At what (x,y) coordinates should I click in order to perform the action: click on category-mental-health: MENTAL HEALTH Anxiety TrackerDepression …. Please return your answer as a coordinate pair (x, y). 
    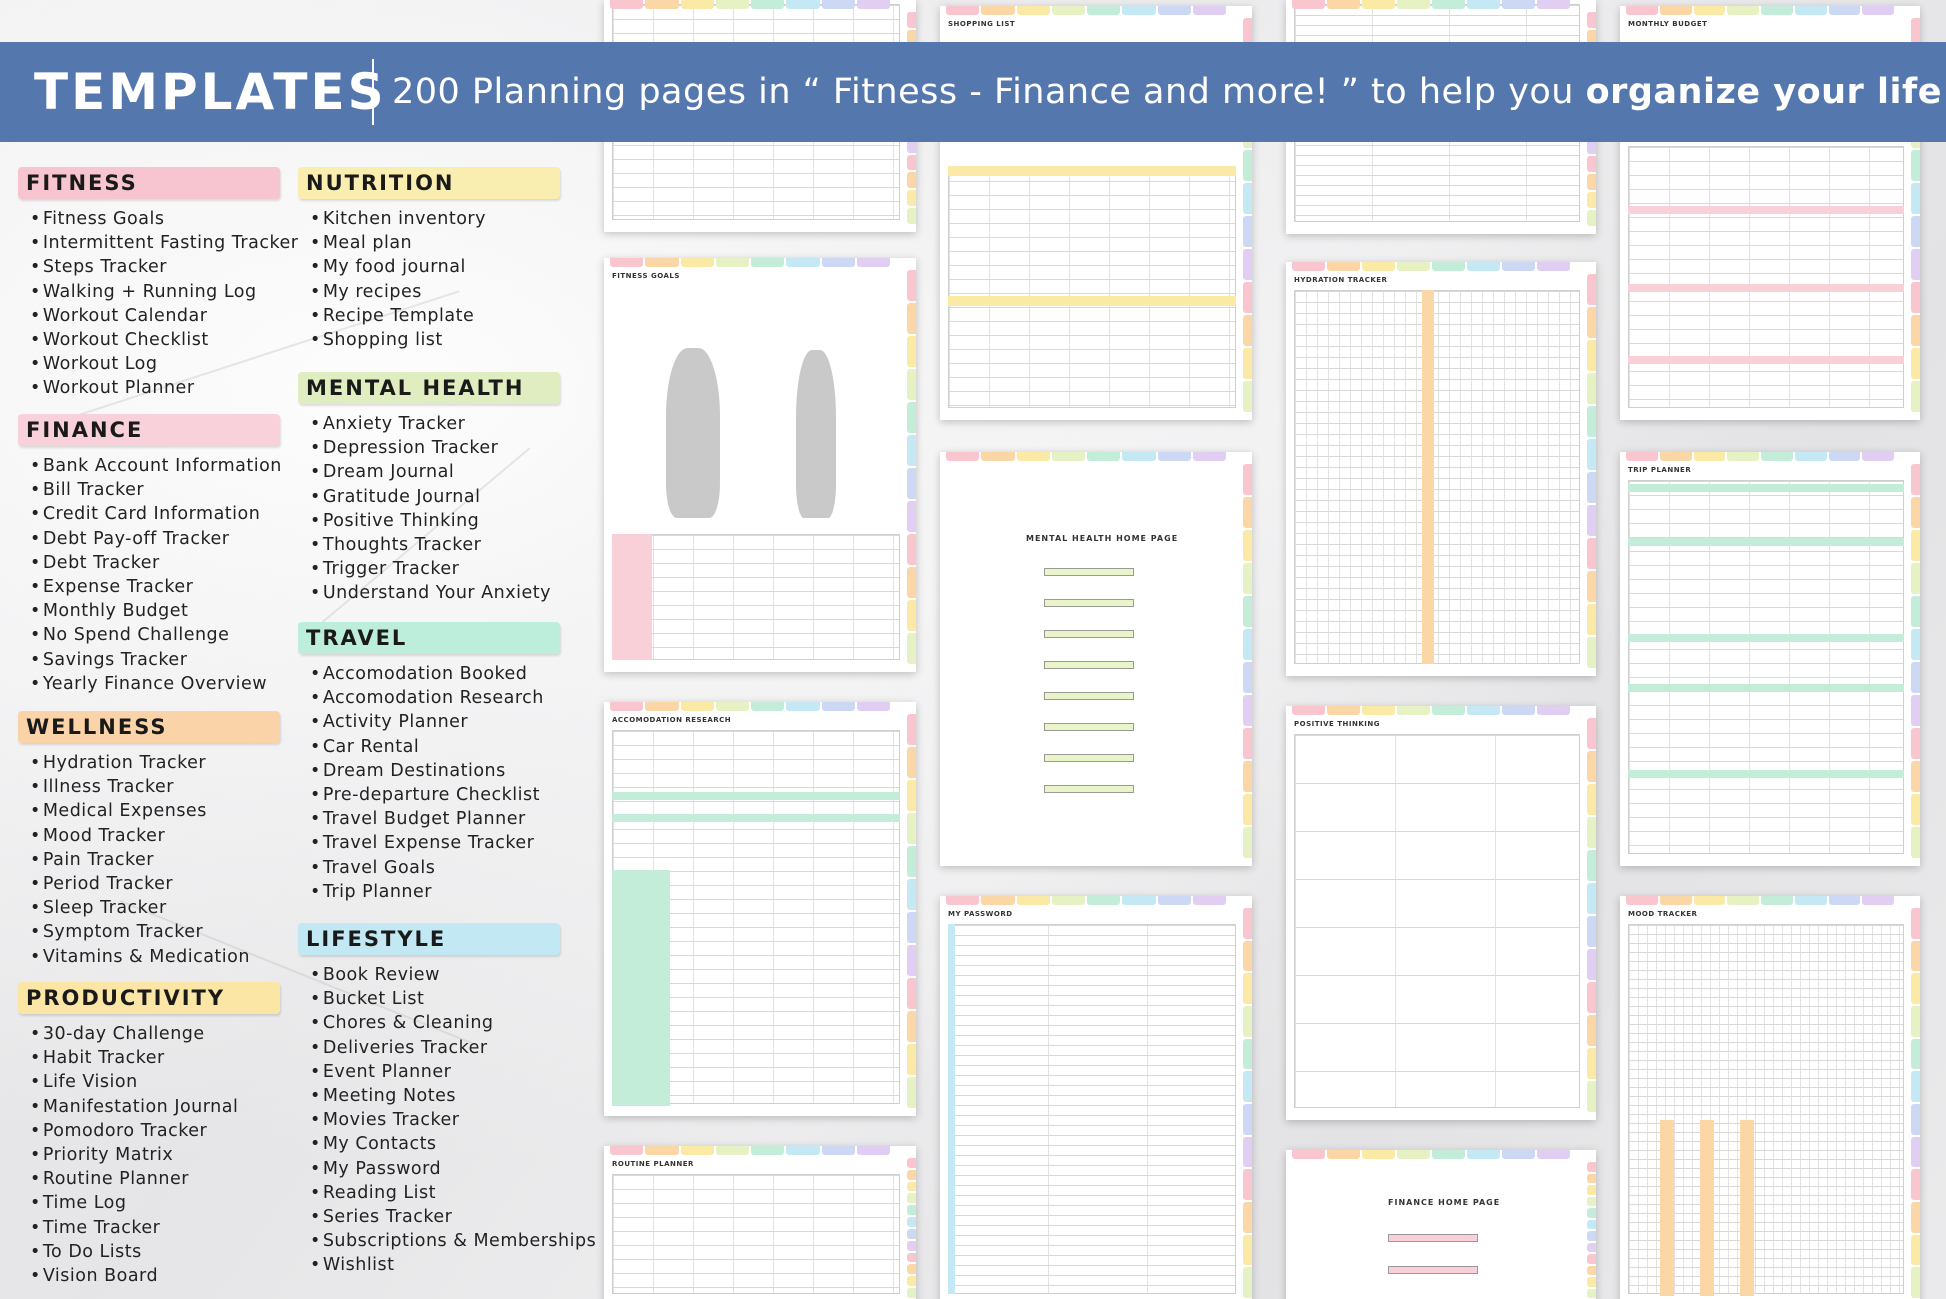
    Looking at the image, I should click on (429, 489).